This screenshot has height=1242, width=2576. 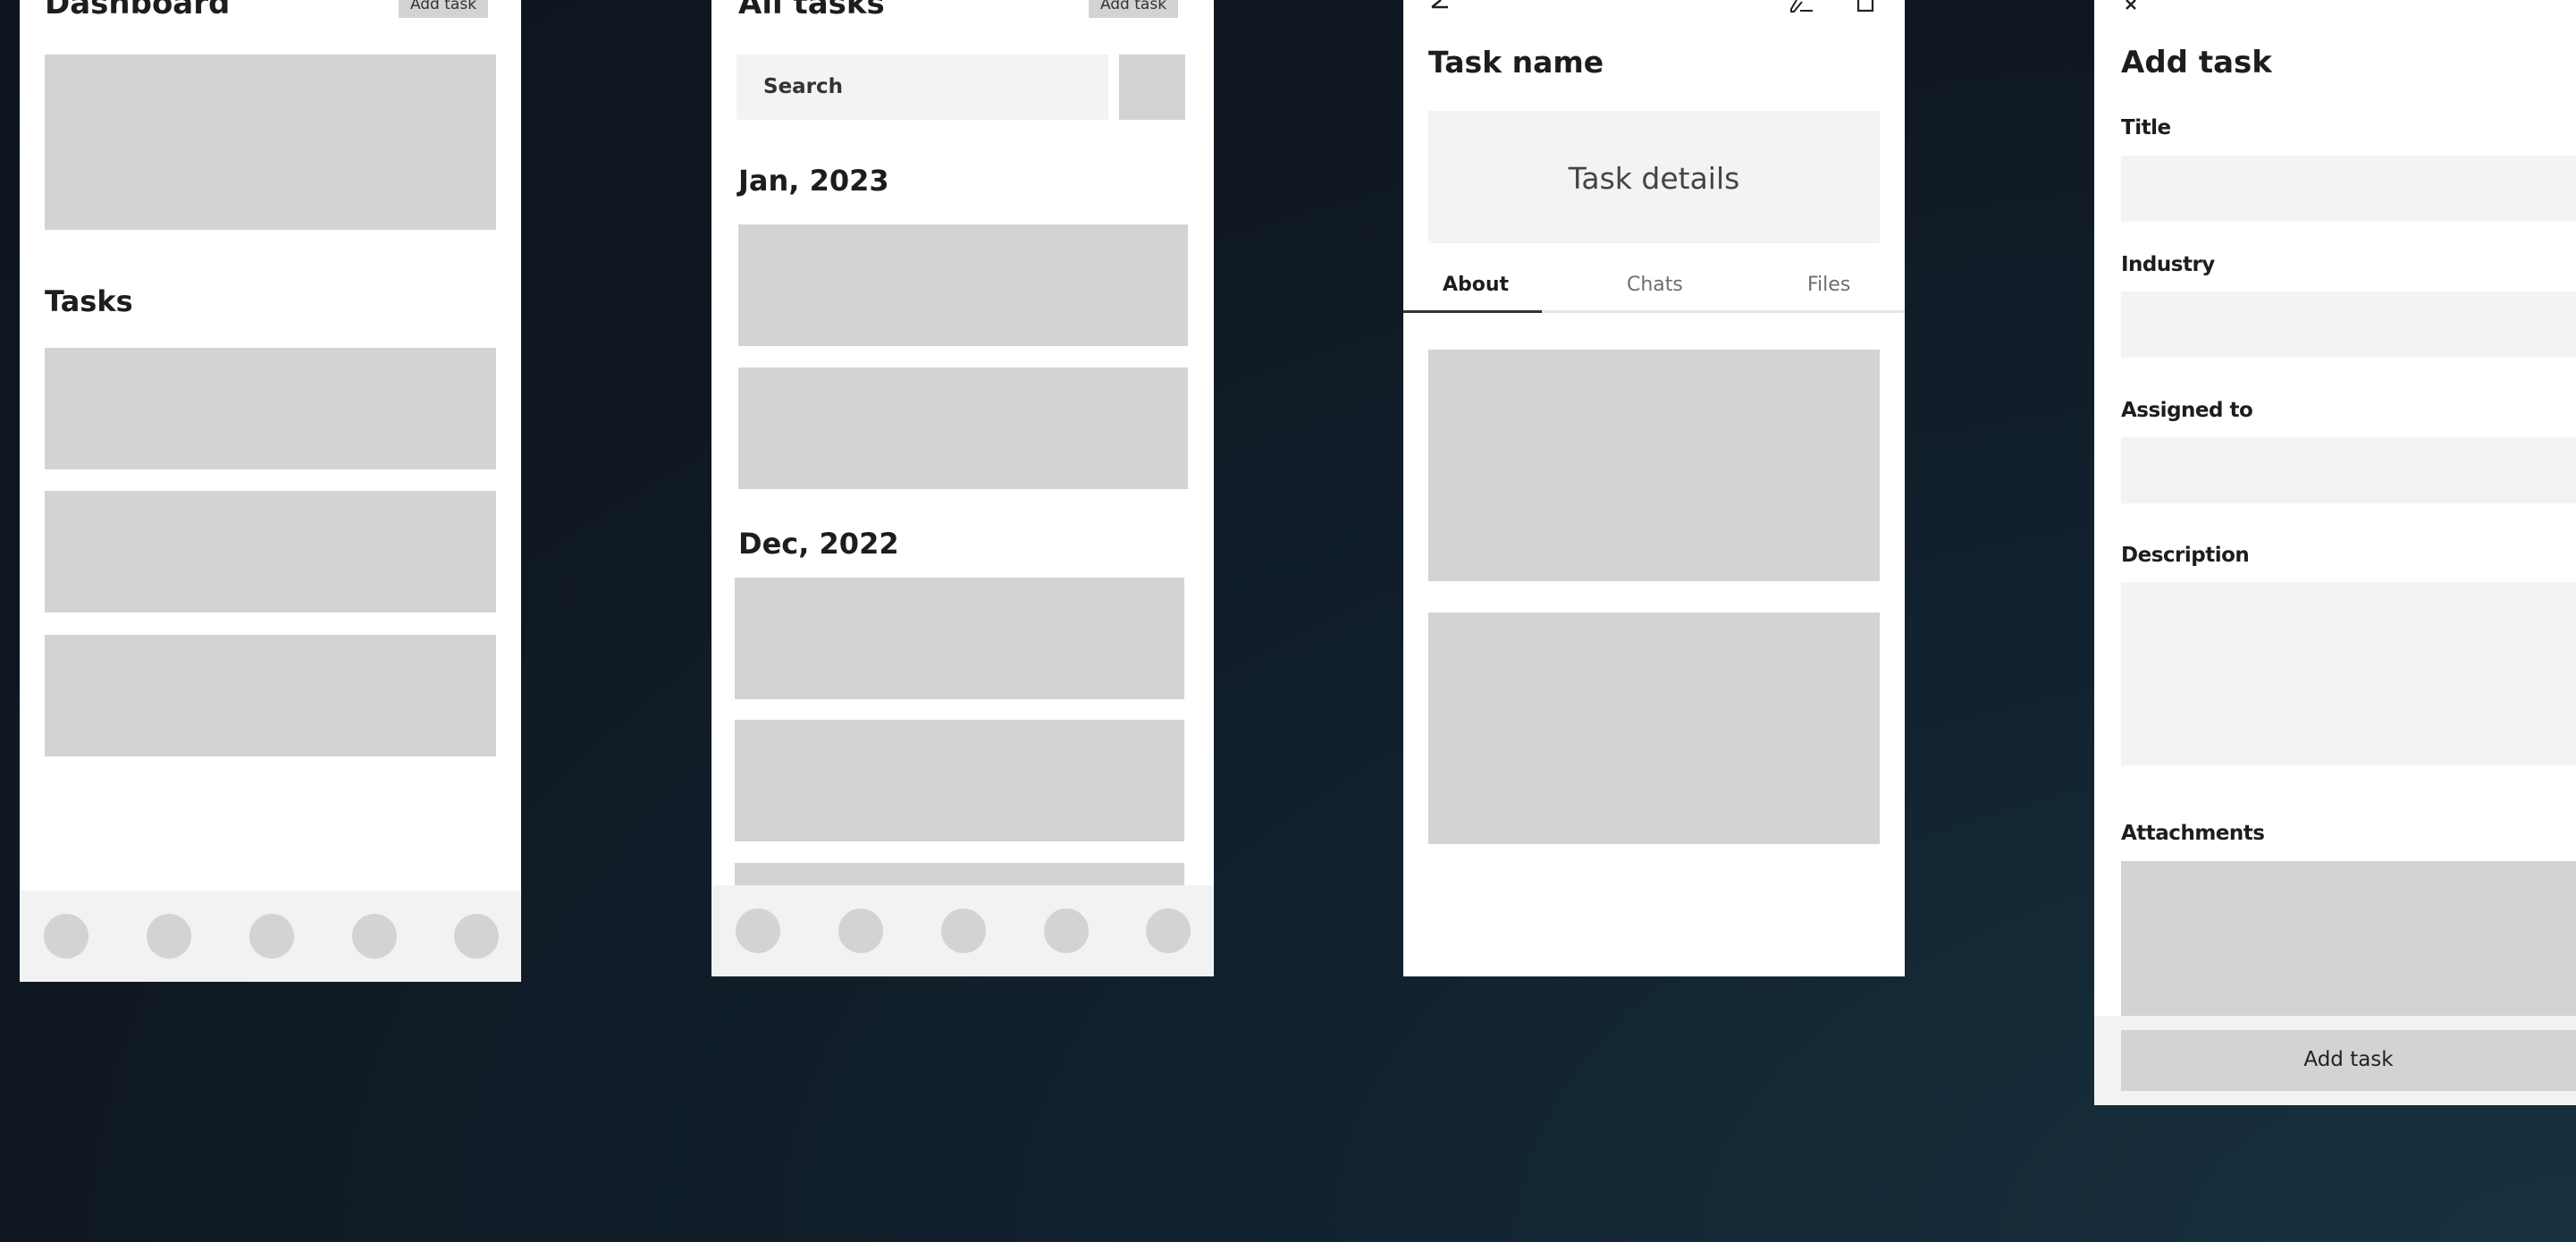 I want to click on assigned-to-label: Assigned to, so click(x=2187, y=411).